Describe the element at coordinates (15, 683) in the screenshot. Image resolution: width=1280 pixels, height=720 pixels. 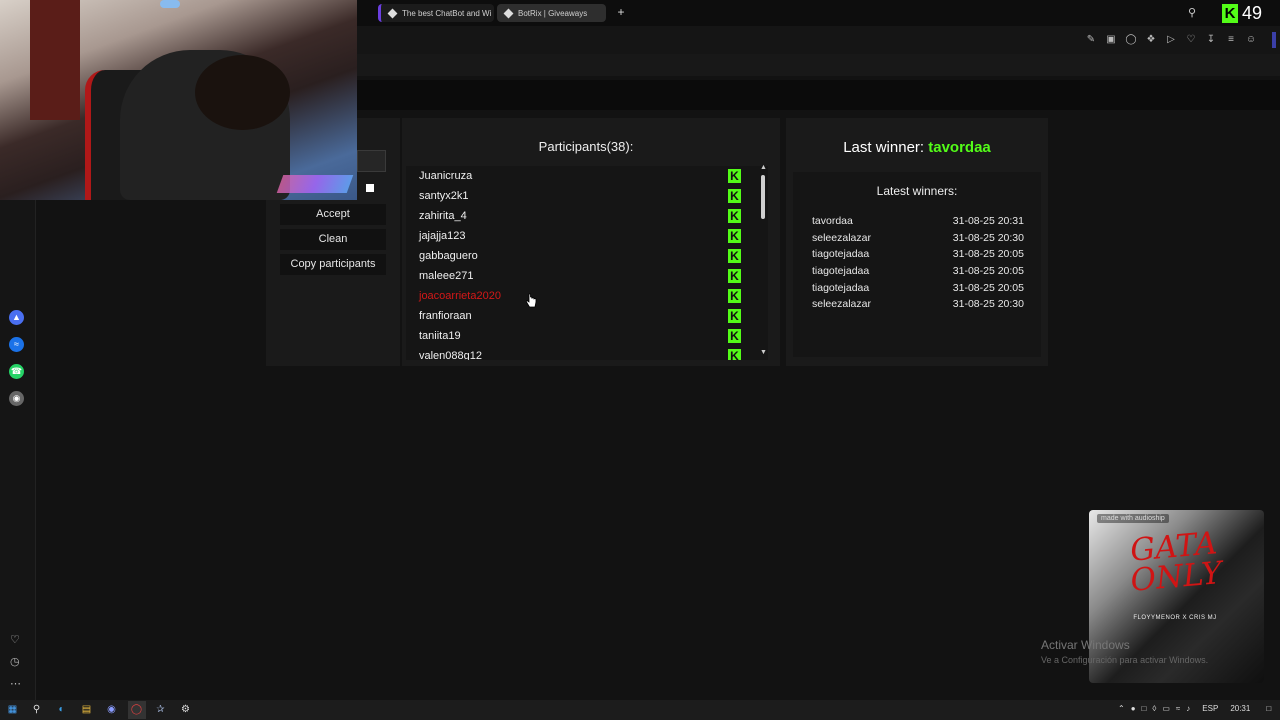
I see `more-icon: ⋯` at that location.